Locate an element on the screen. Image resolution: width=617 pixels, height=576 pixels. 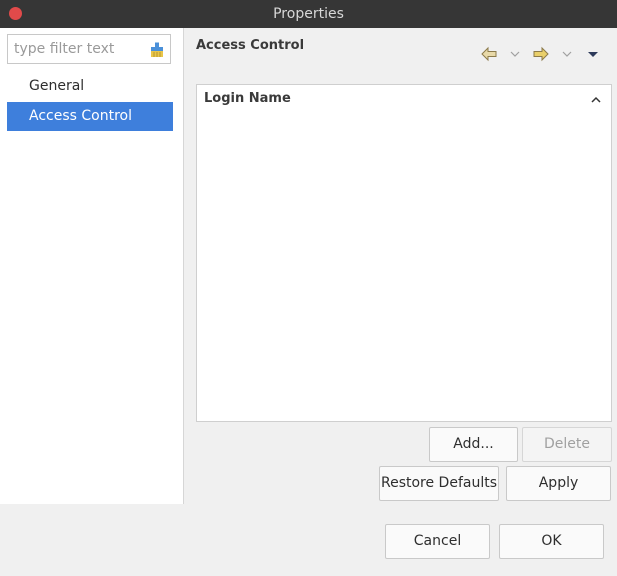
table-header: Login Name is located at coordinates (404, 100).